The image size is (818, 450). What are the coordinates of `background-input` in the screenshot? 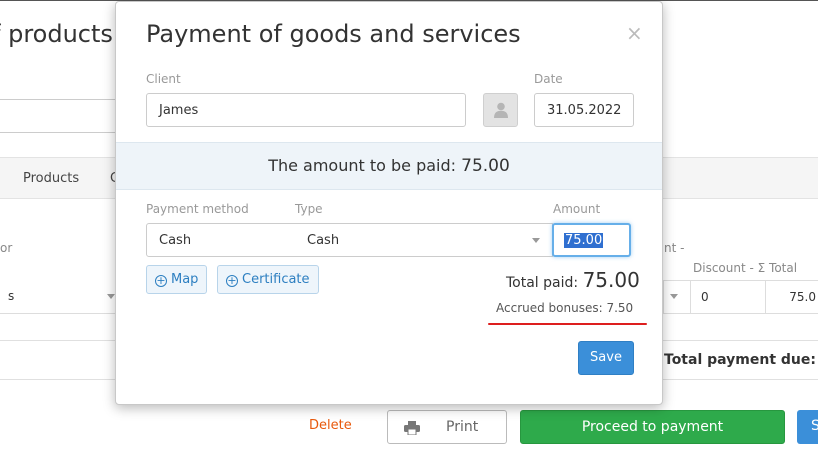 It's located at (65, 116).